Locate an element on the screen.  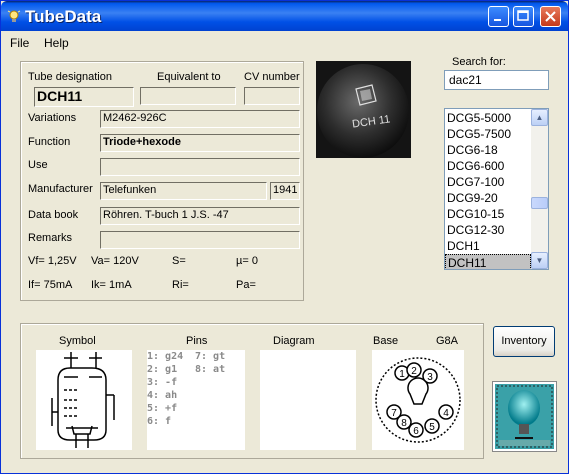
remarks-field is located at coordinates (200, 240).